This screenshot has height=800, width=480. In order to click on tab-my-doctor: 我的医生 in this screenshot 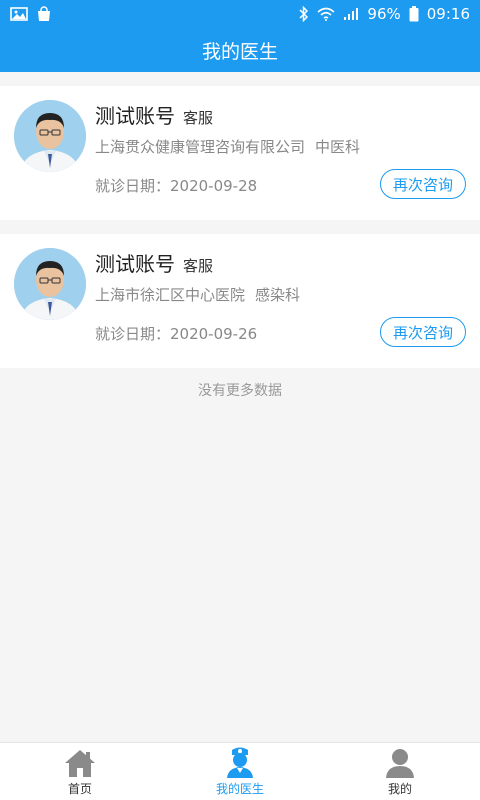, I will do `click(240, 771)`.